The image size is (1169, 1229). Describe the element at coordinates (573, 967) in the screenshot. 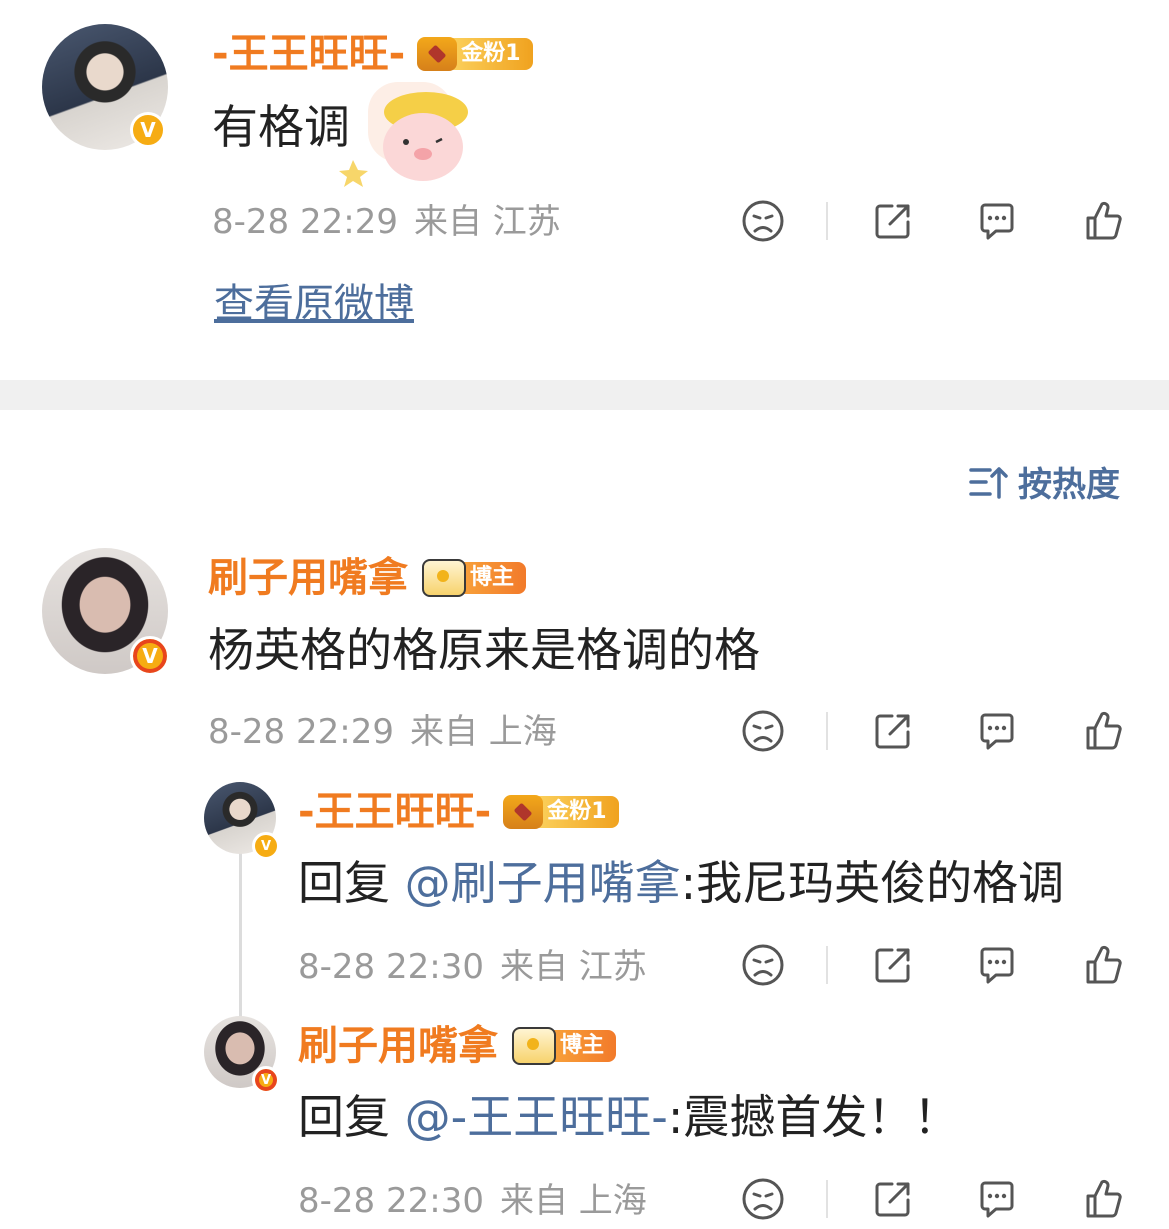

I see `reply-location: 来自 江苏` at that location.